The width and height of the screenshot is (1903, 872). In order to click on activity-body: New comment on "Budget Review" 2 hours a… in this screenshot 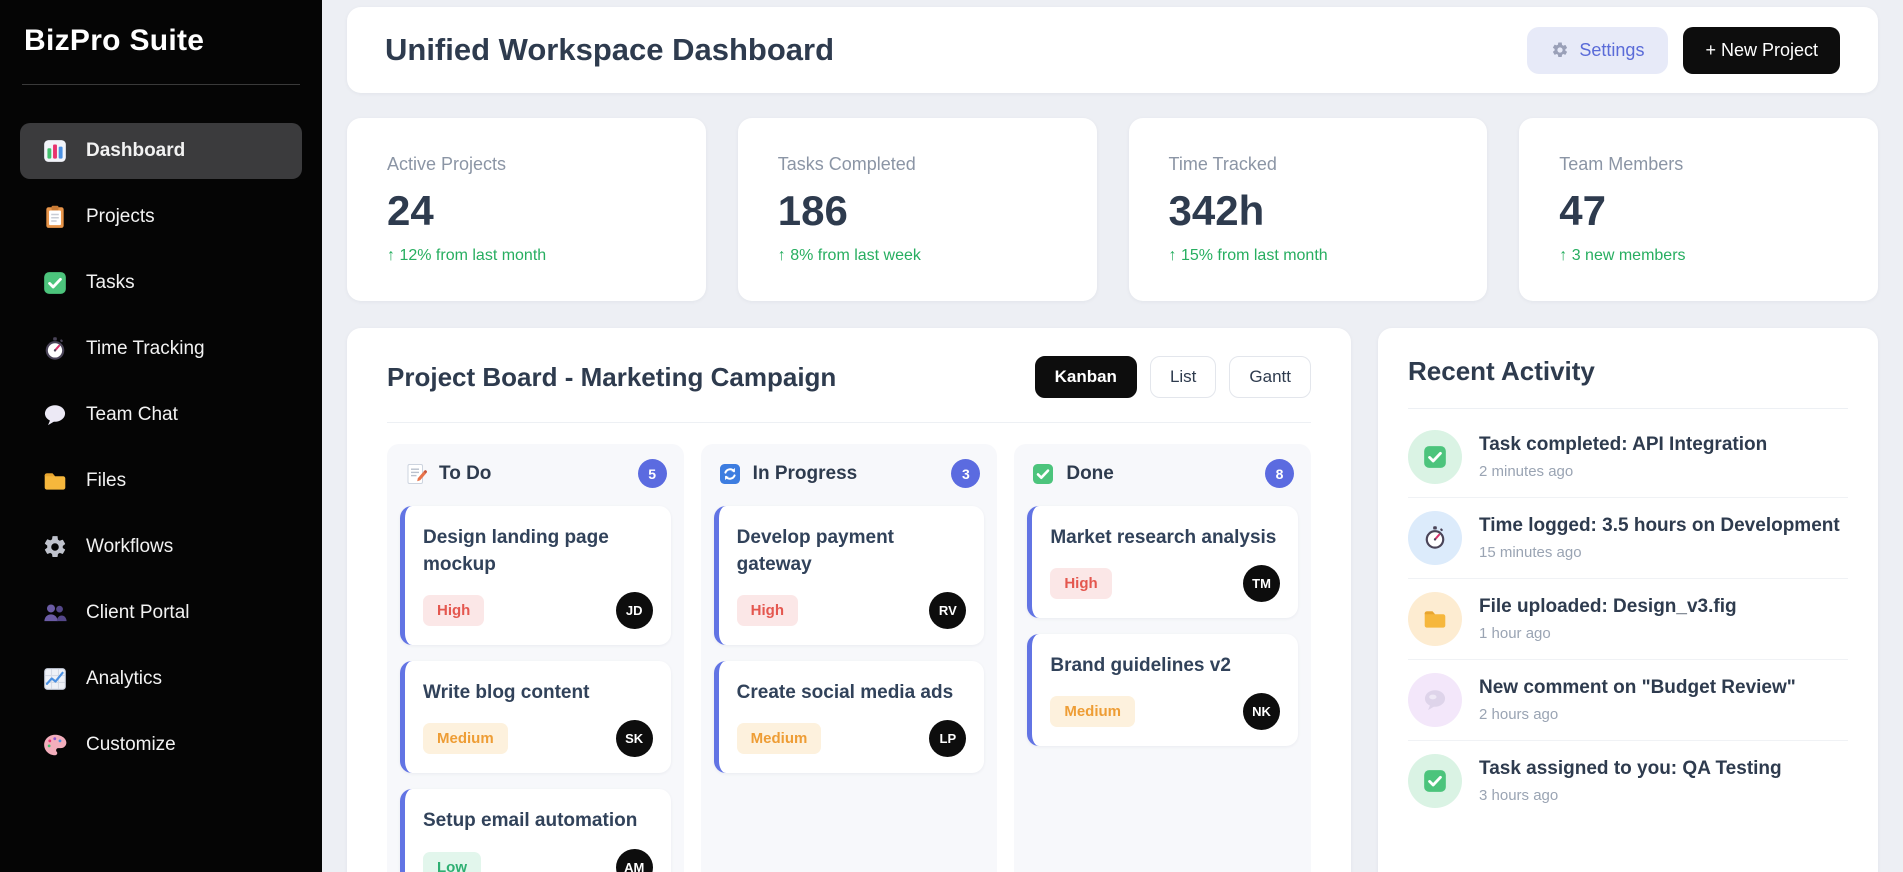, I will do `click(1637, 700)`.